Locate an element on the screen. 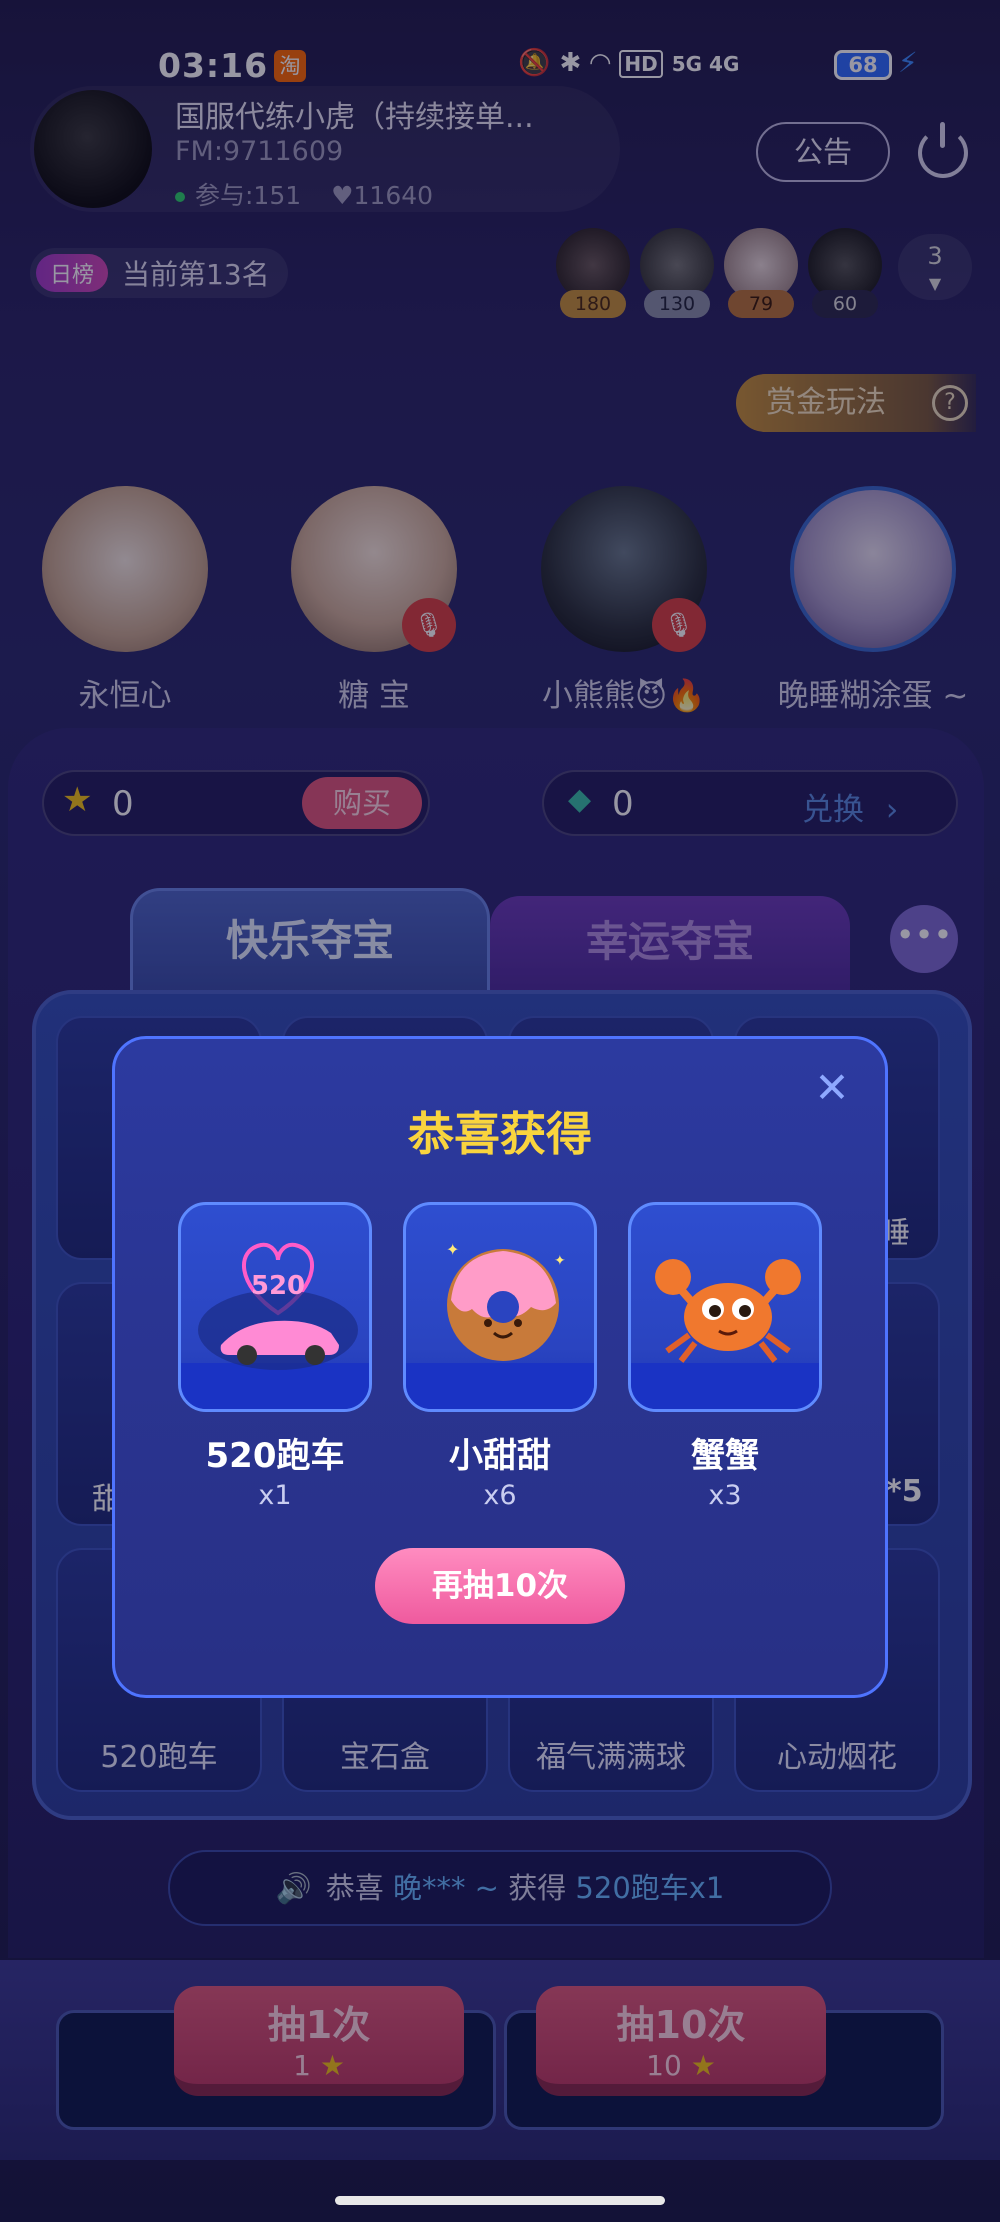 This screenshot has height=2222, width=1000. prize-card is located at coordinates (725, 1307).